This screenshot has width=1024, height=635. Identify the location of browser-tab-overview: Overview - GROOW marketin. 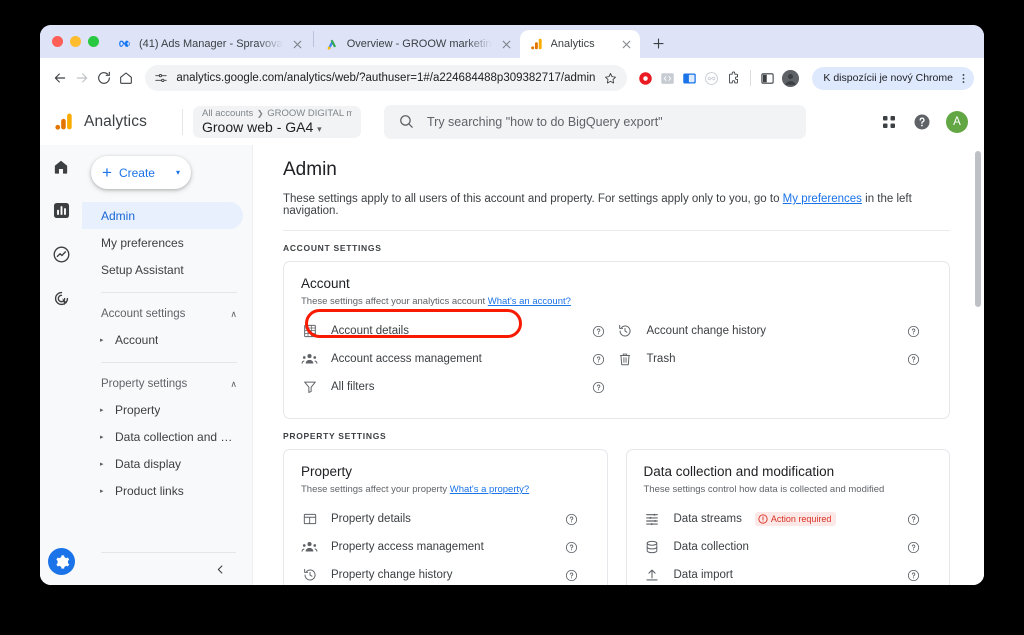
(418, 44).